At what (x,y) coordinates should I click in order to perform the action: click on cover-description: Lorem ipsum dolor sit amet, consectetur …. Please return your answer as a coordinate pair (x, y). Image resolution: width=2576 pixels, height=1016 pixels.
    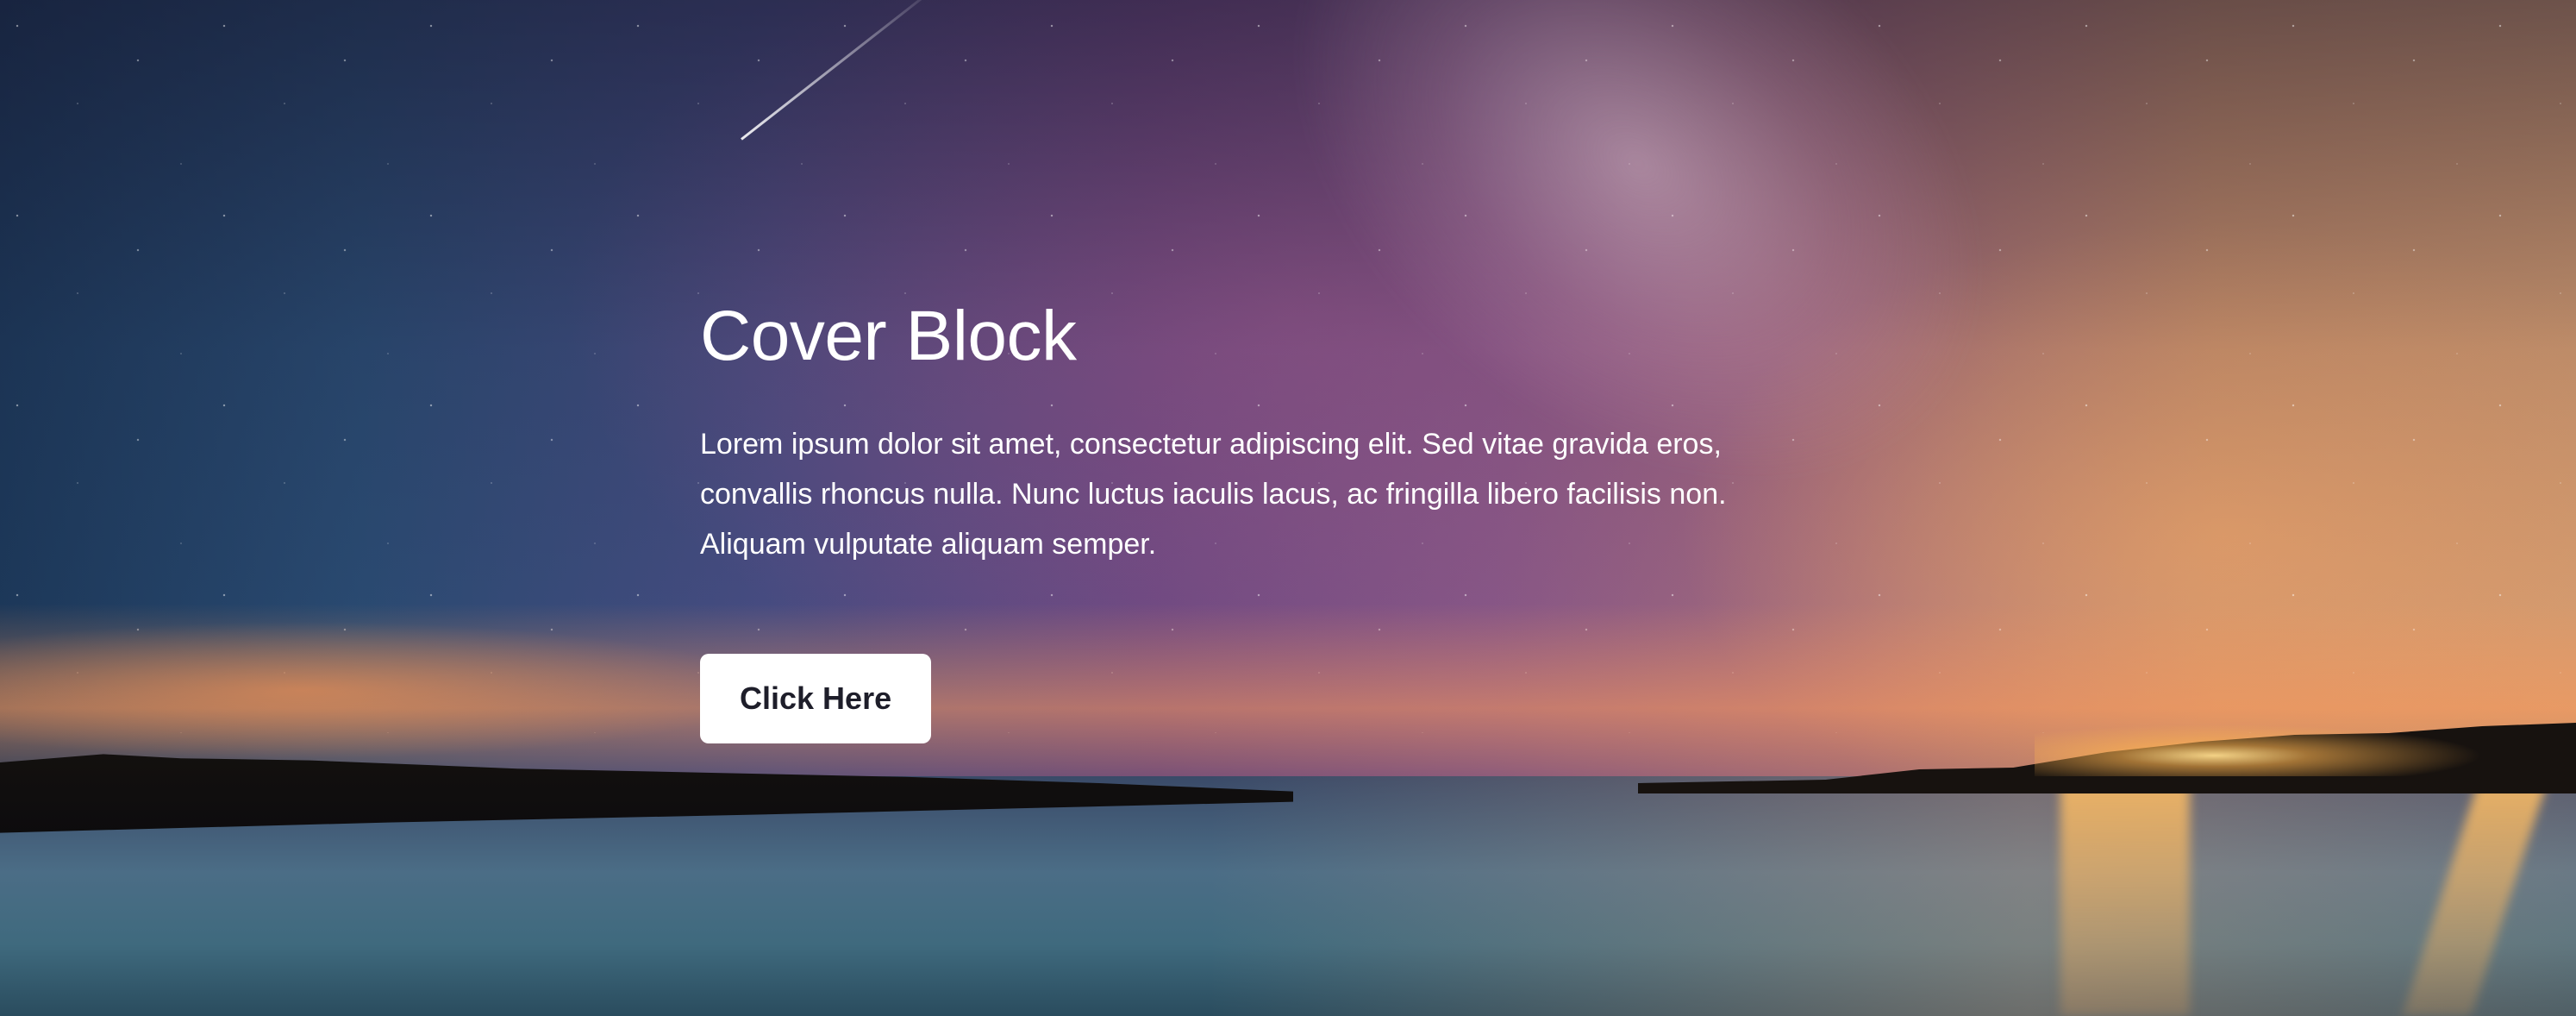
    Looking at the image, I should click on (1213, 494).